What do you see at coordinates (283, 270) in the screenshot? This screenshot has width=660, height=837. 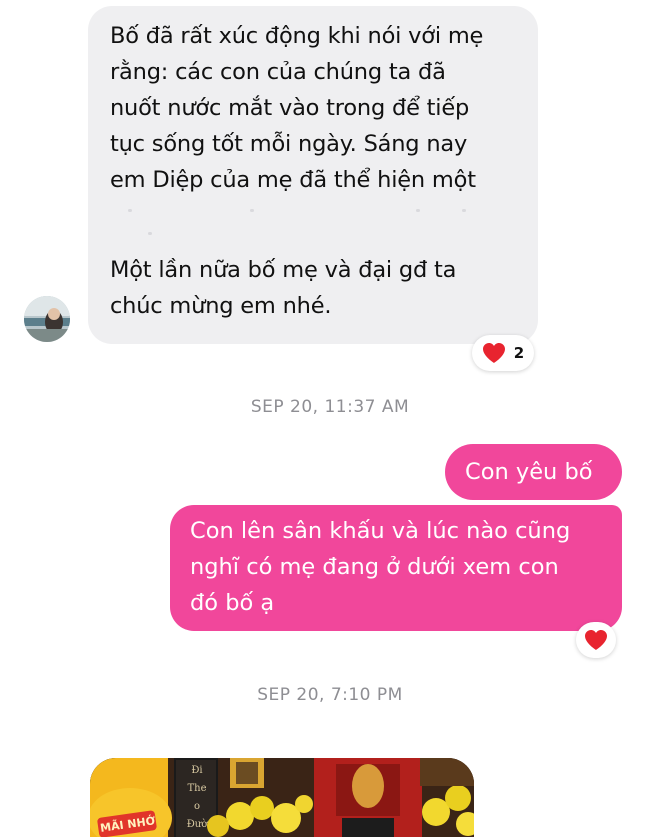 I see `message-line: Một lần nữa bố mẹ và đại gđ ta` at bounding box center [283, 270].